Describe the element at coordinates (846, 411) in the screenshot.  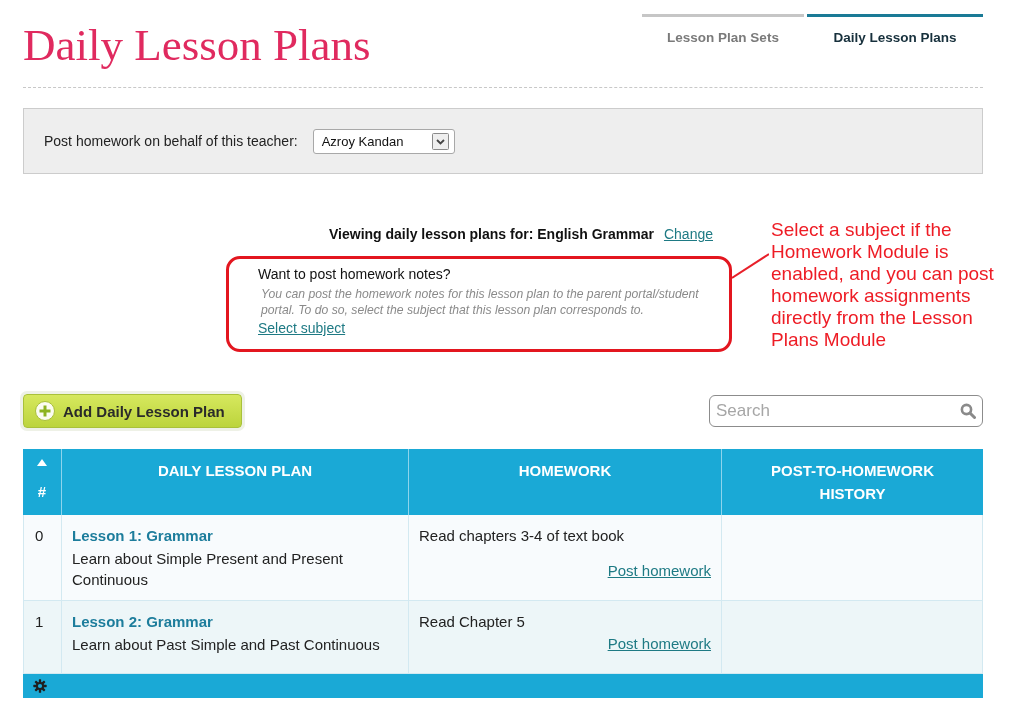
I see `search-field: Search` at that location.